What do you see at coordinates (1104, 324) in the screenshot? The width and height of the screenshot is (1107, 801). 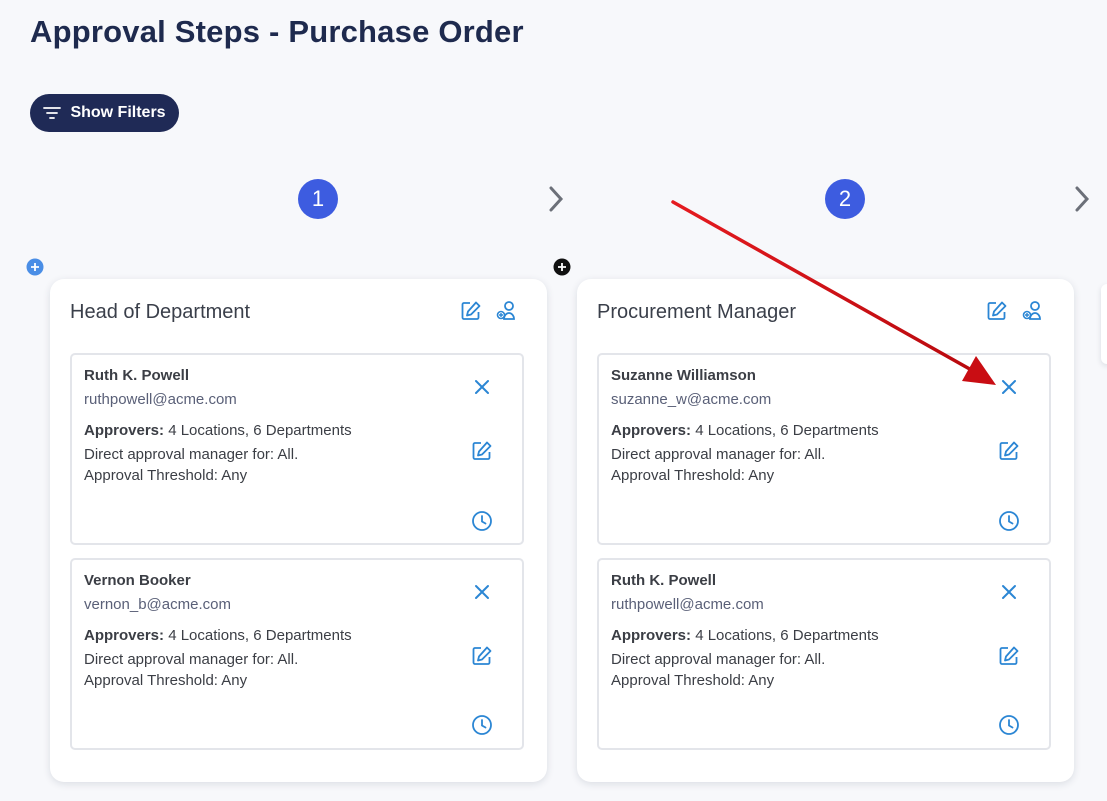 I see `next-step-card-edge` at bounding box center [1104, 324].